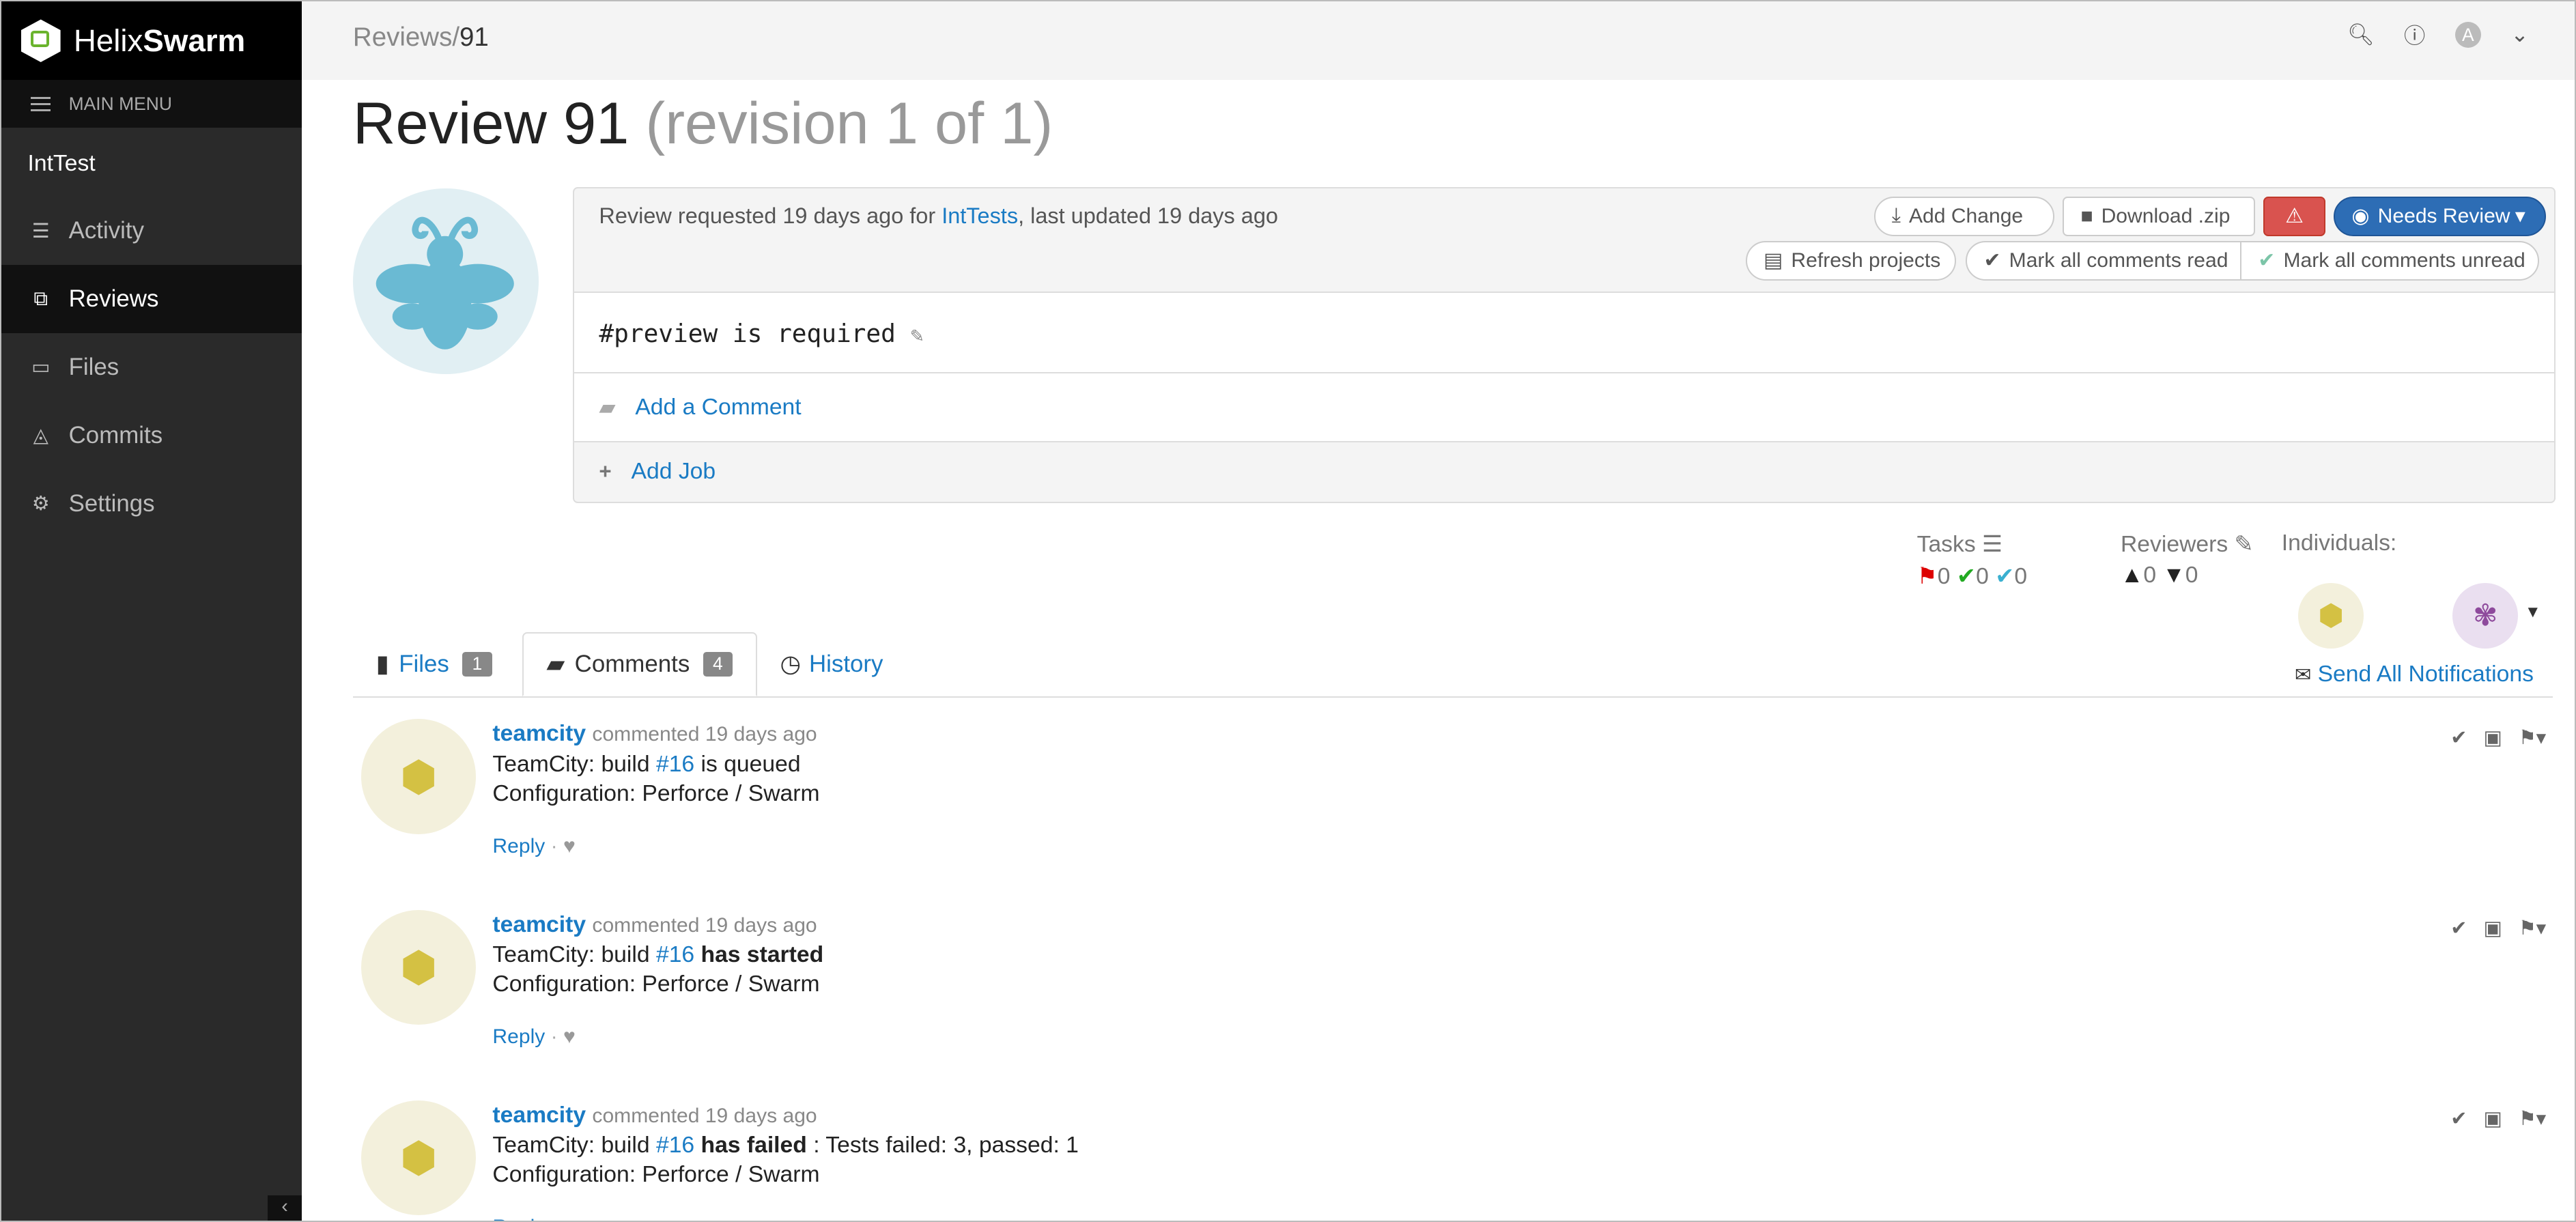  Describe the element at coordinates (656, 1175) in the screenshot. I see `comment-config: Configuration: Perforce / Swarm` at that location.